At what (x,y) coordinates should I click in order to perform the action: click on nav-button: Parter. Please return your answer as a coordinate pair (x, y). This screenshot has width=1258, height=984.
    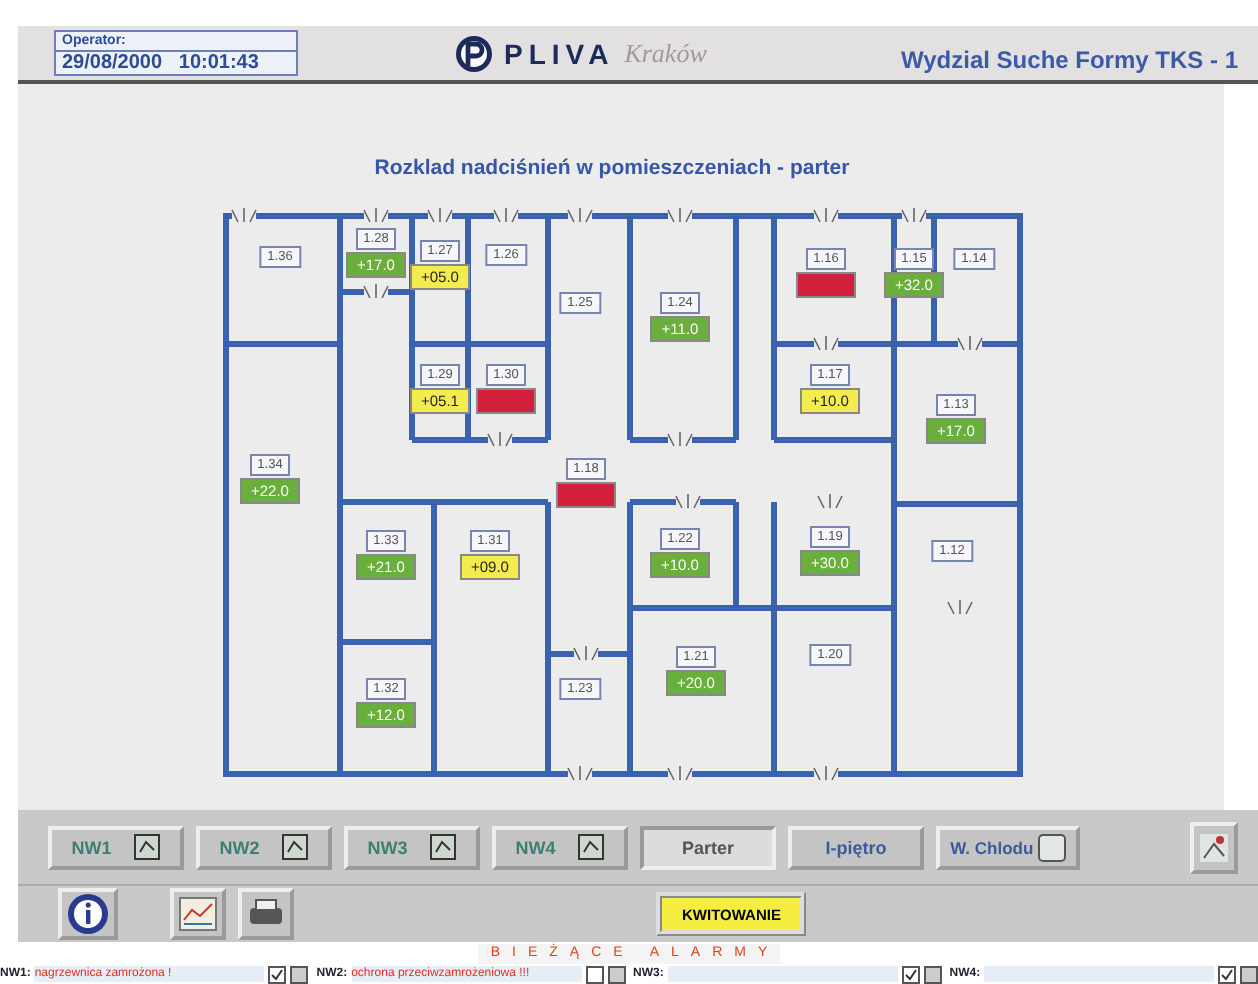
    Looking at the image, I should click on (708, 847).